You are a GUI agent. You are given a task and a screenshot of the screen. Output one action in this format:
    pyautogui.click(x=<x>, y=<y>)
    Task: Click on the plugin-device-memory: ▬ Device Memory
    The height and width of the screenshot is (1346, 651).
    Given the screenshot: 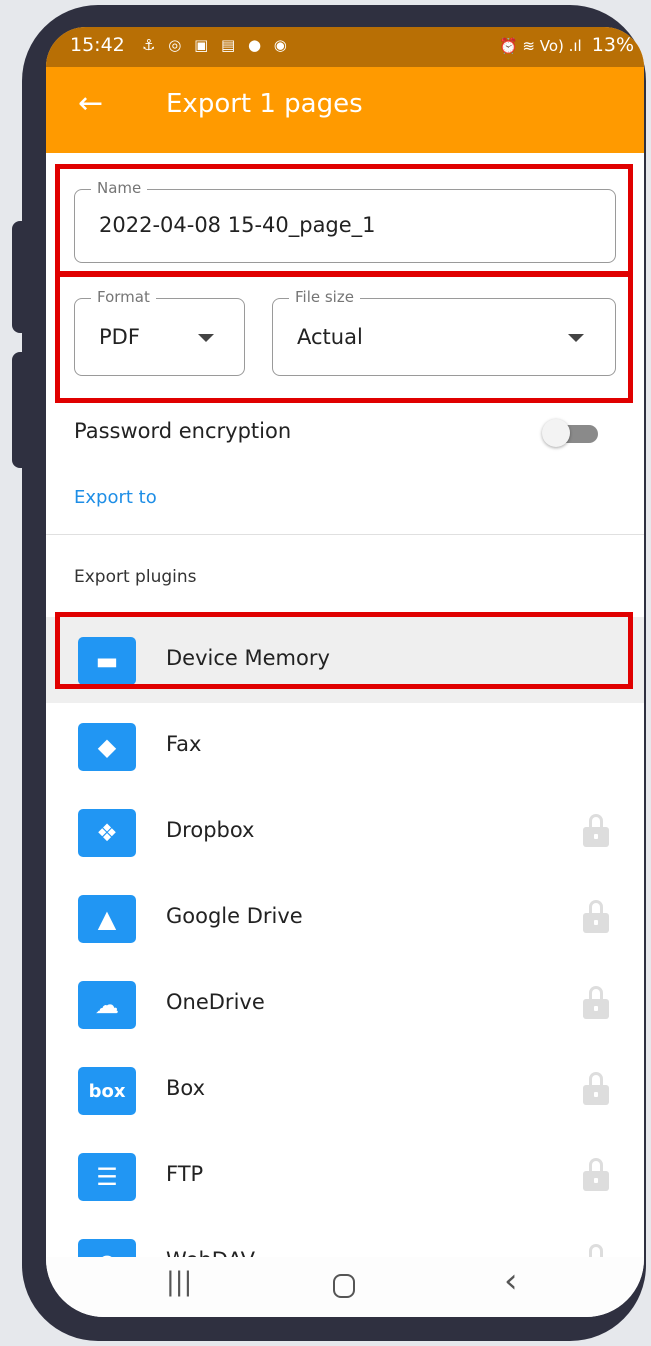 What is the action you would take?
    pyautogui.click(x=345, y=660)
    